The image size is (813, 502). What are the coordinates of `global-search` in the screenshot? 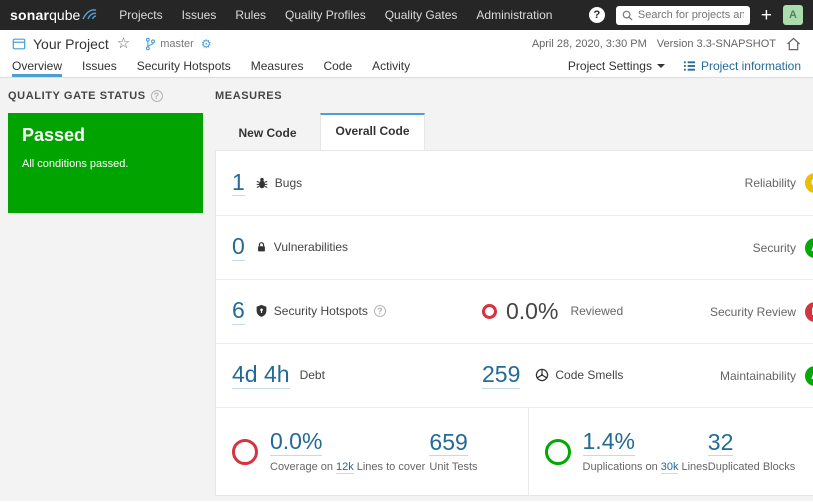 It's located at (682, 15).